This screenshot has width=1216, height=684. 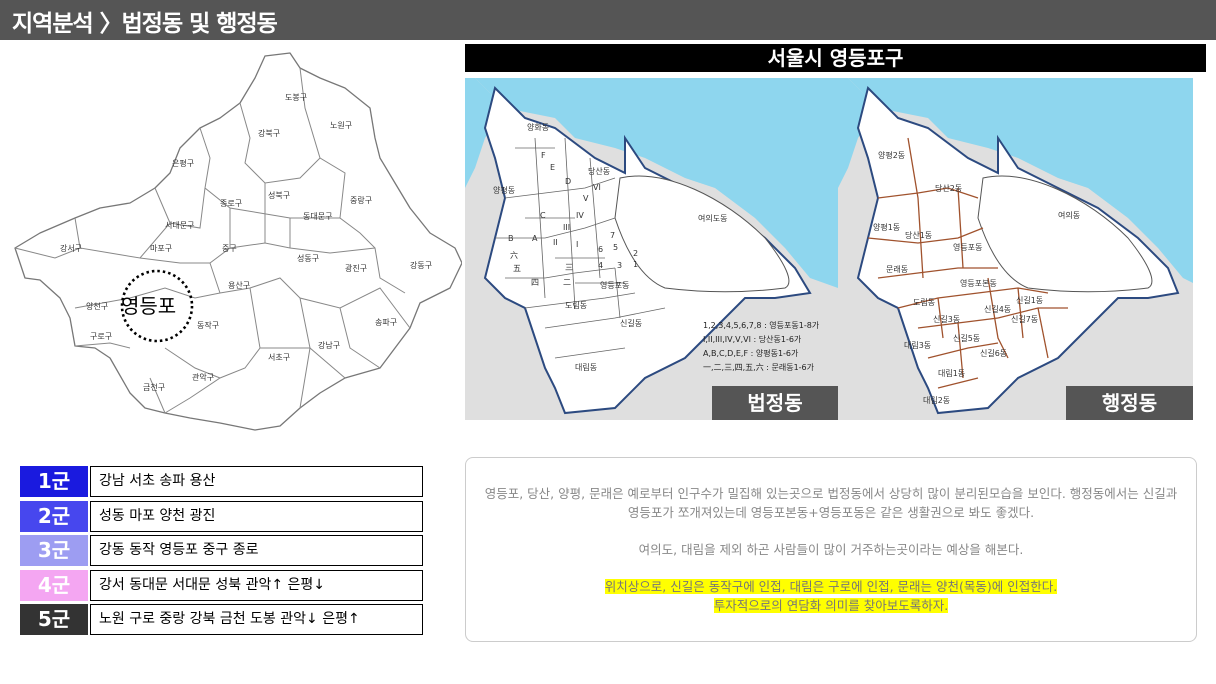 What do you see at coordinates (577, 244) in the screenshot?
I see `legal-letter-r1: I` at bounding box center [577, 244].